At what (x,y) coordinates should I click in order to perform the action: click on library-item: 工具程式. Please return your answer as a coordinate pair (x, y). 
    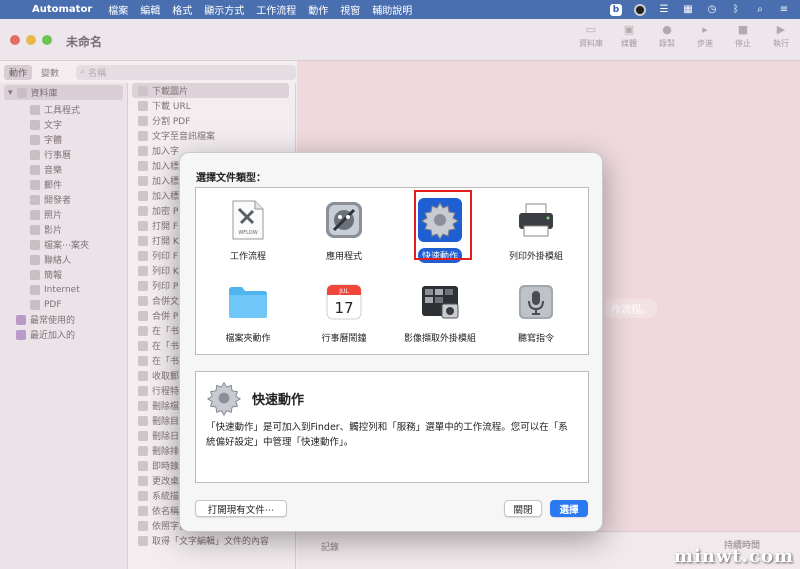
    Looking at the image, I should click on (63, 109).